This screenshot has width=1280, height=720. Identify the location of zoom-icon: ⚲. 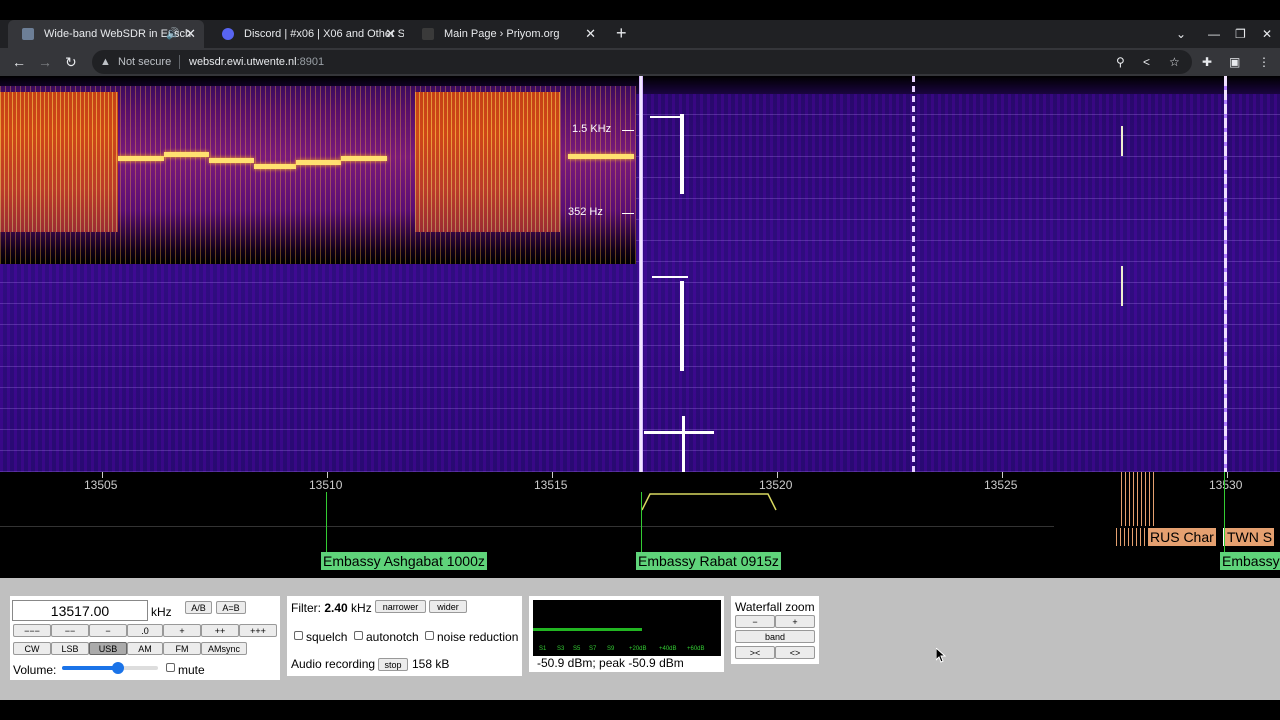
(1120, 62).